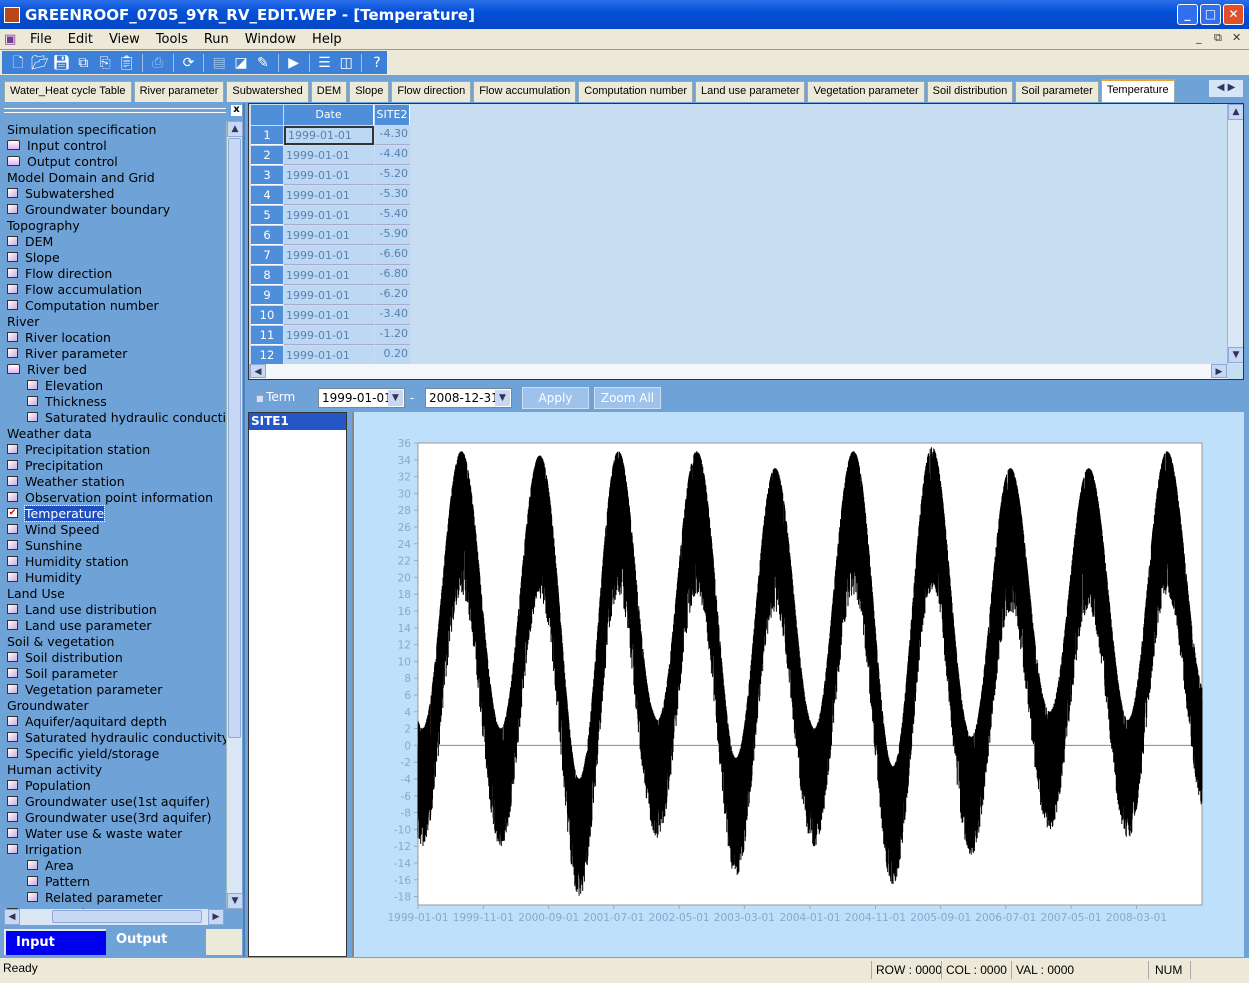  I want to click on tree-item-wind-speed: Wind Speed, so click(53, 529).